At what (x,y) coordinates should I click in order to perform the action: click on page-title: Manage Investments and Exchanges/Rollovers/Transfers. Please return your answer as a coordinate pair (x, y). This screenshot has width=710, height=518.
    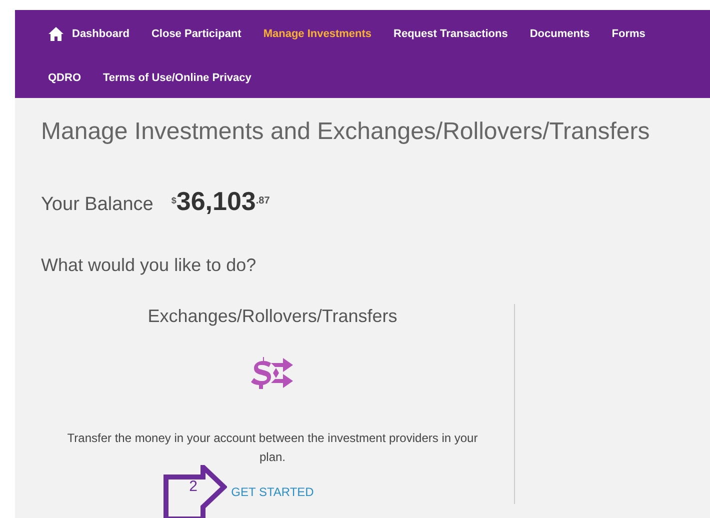
    Looking at the image, I should click on (346, 132).